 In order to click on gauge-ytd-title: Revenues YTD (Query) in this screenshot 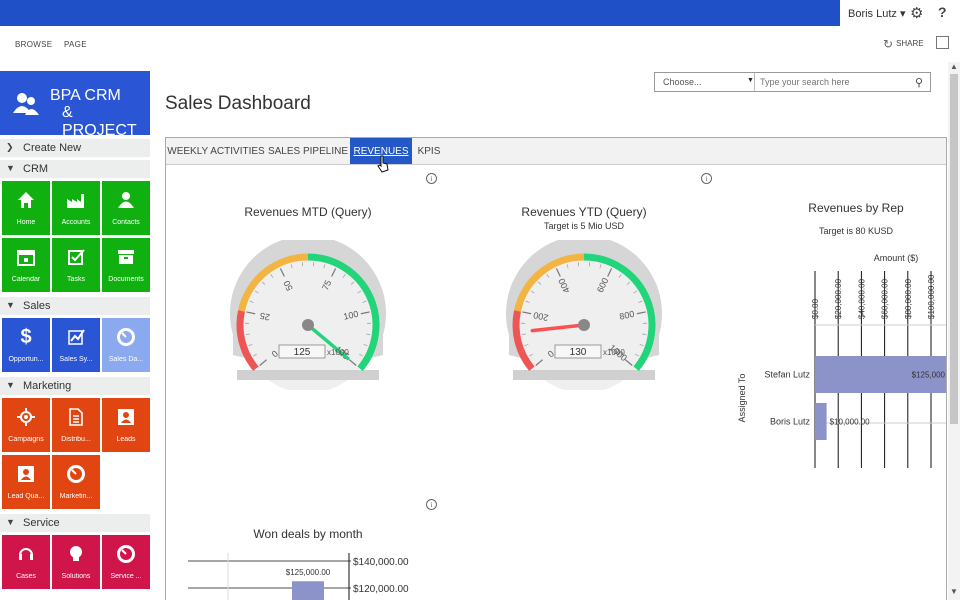, I will do `click(584, 212)`.